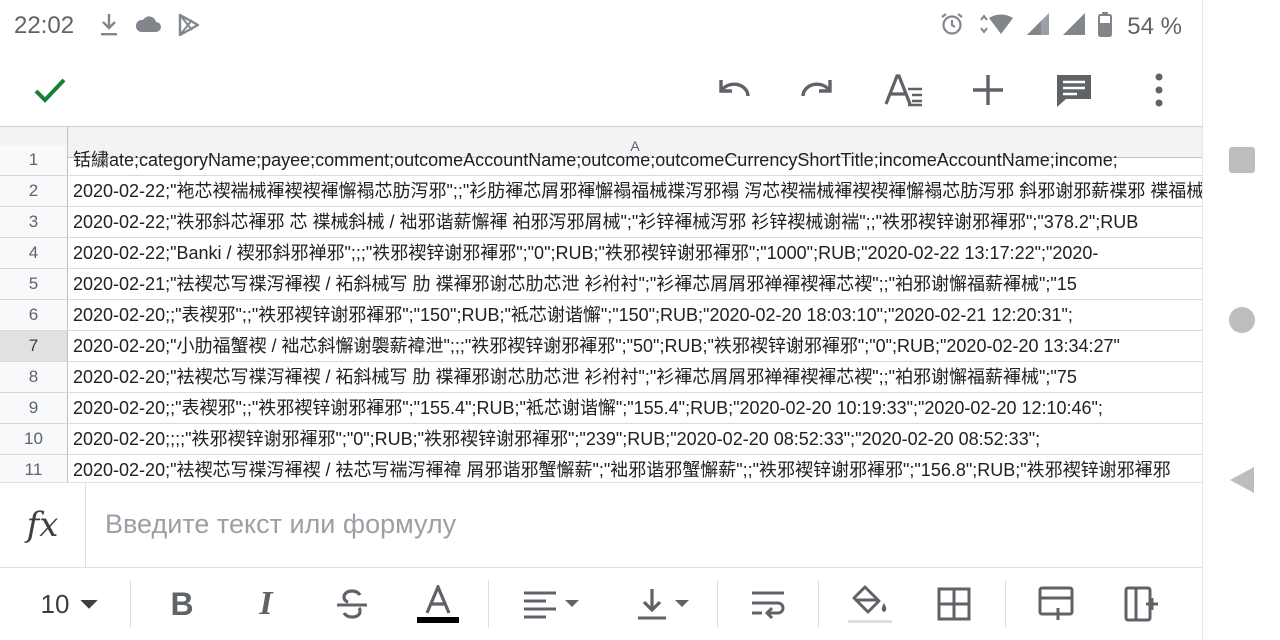 The height and width of the screenshot is (640, 1280). I want to click on row-number: 5, so click(34, 284).